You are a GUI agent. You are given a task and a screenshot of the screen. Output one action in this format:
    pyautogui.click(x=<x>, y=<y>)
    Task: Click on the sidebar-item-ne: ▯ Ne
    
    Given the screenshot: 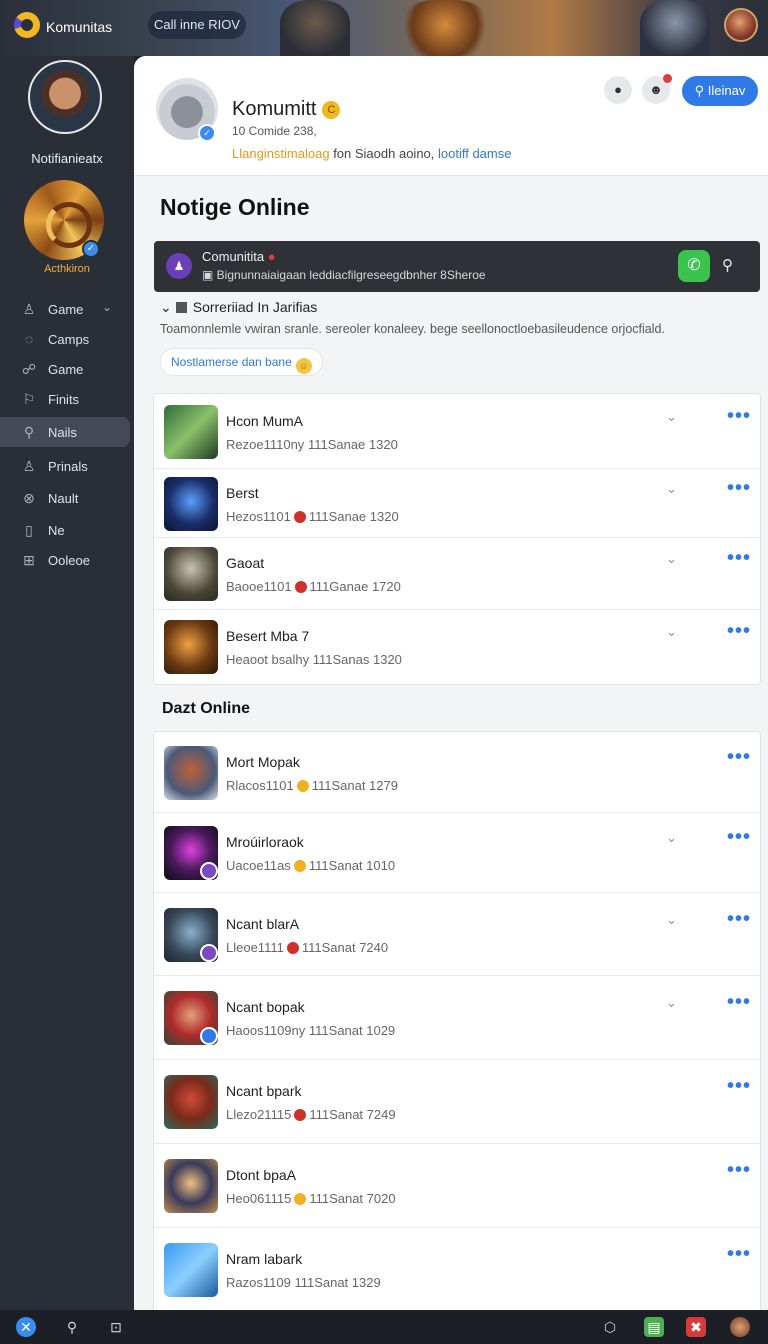 What is the action you would take?
    pyautogui.click(x=67, y=530)
    